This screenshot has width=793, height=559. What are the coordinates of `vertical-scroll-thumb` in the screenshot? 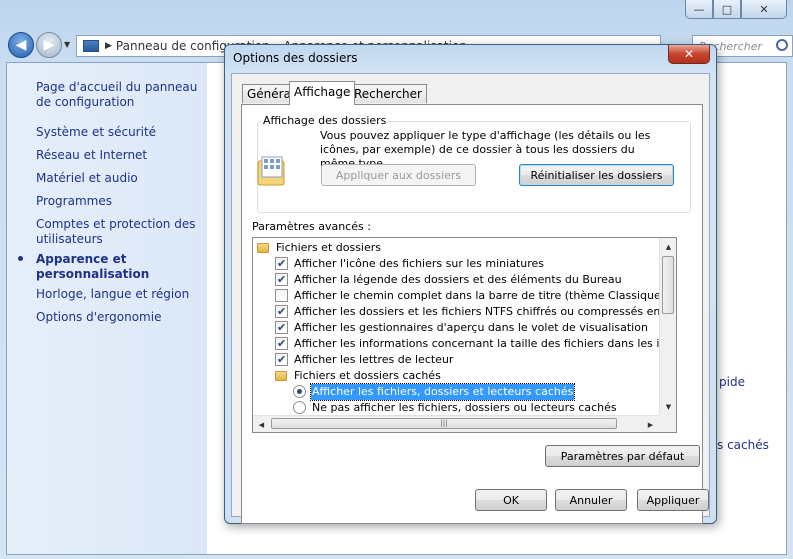 It's located at (668, 285).